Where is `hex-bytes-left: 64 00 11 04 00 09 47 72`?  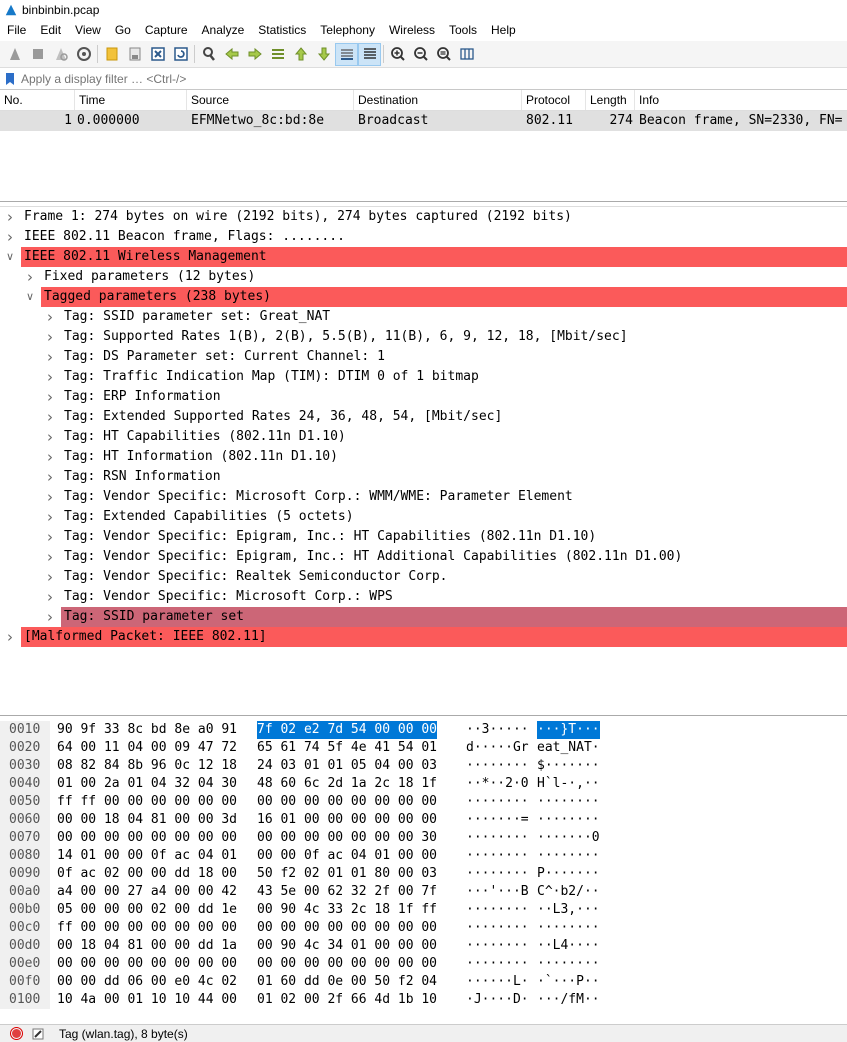 hex-bytes-left: 64 00 11 04 00 09 47 72 is located at coordinates (147, 748).